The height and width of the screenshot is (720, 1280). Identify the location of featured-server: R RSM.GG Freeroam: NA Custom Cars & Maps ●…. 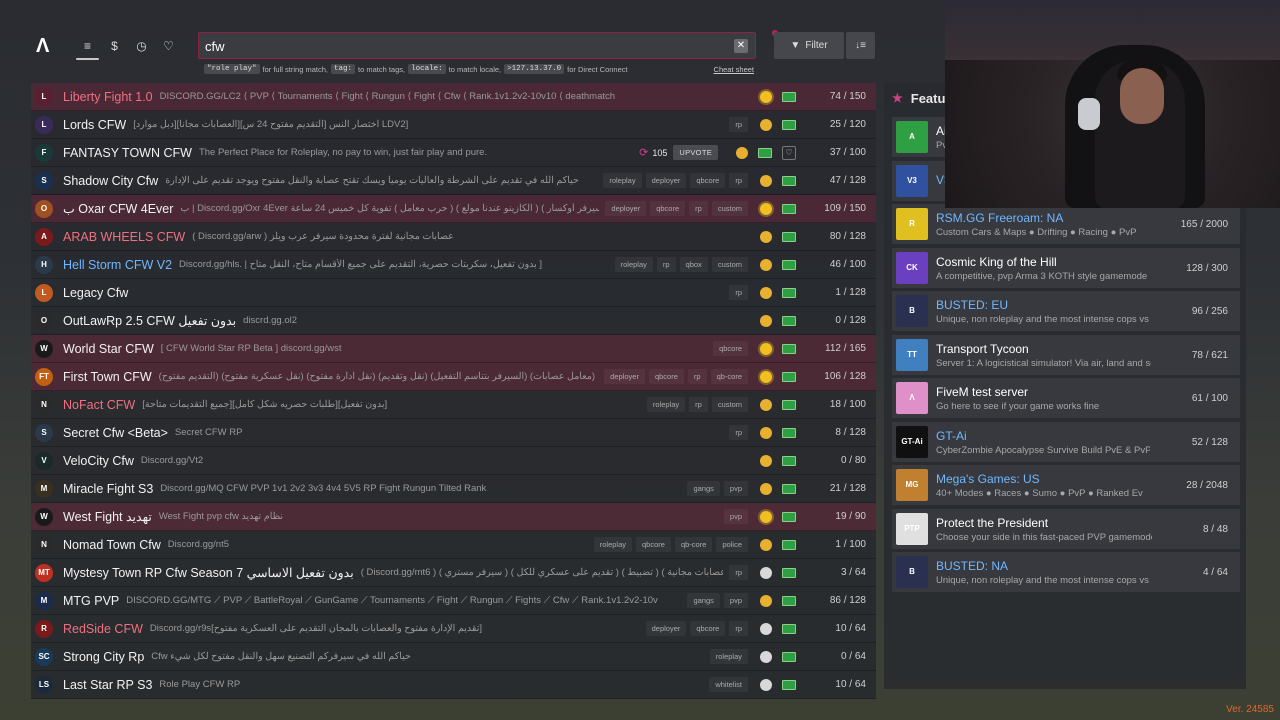
(1066, 224).